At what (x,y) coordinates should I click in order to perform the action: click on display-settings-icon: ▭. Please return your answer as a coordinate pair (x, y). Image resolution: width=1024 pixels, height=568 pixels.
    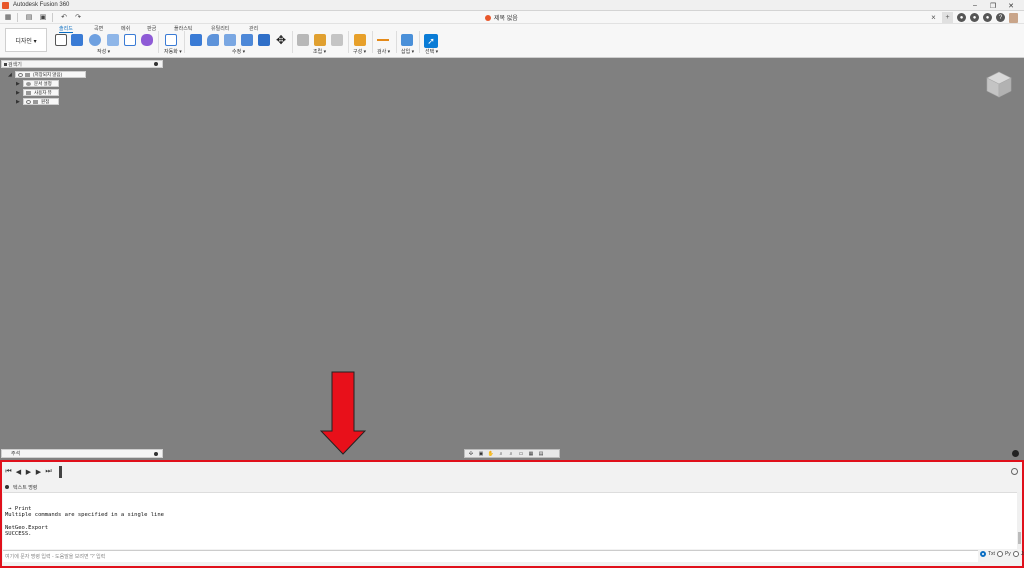
    Looking at the image, I should click on (521, 454).